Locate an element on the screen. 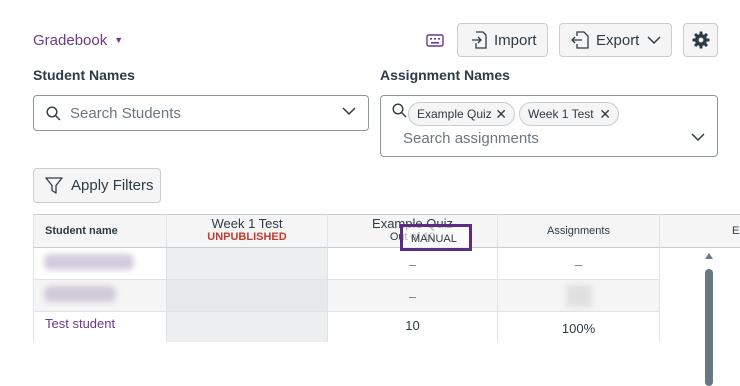 The height and width of the screenshot is (386, 740). export-label: Export is located at coordinates (618, 40).